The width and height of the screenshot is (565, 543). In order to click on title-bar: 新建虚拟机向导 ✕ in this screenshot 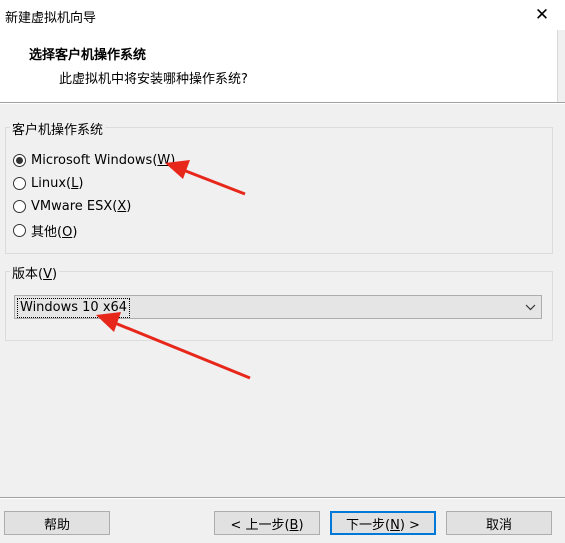, I will do `click(282, 15)`.